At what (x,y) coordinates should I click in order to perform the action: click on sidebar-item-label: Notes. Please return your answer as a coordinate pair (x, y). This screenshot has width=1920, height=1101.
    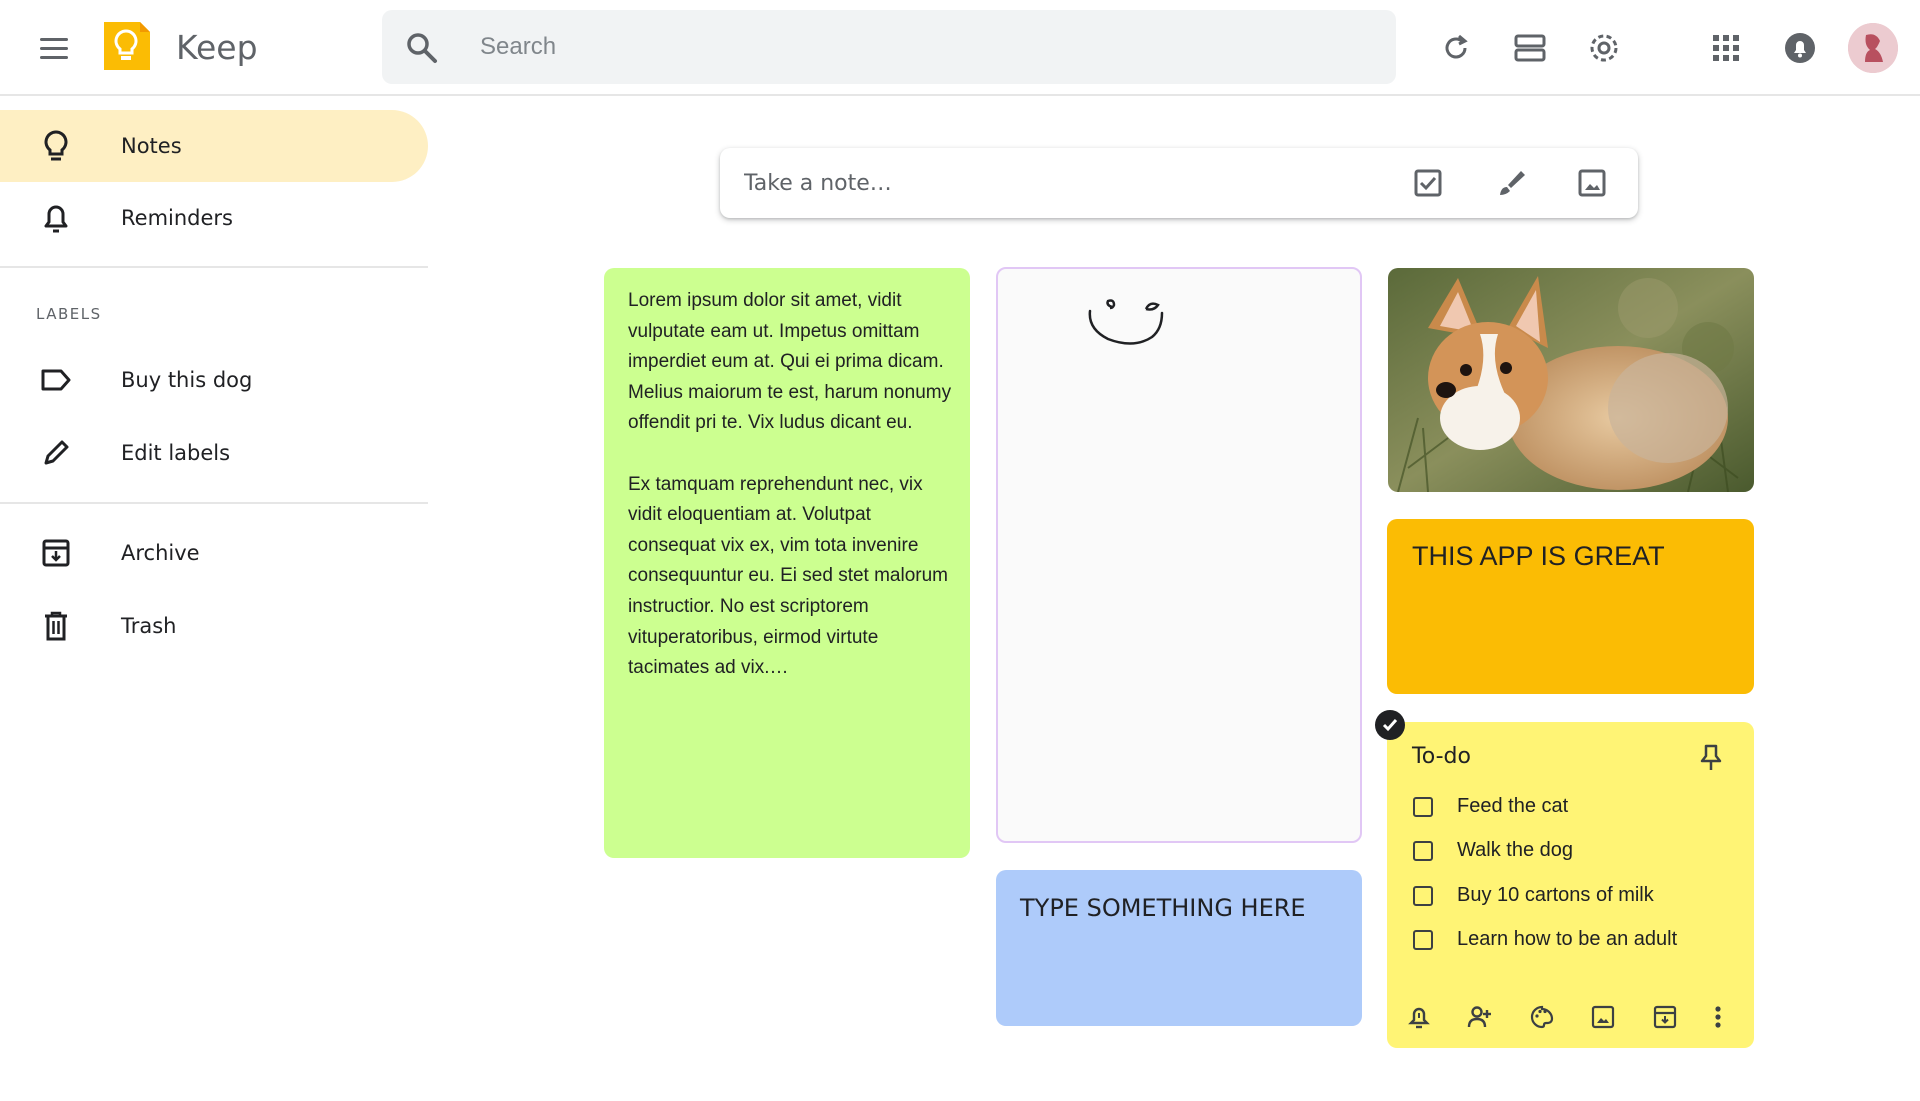
    Looking at the image, I should click on (151, 146).